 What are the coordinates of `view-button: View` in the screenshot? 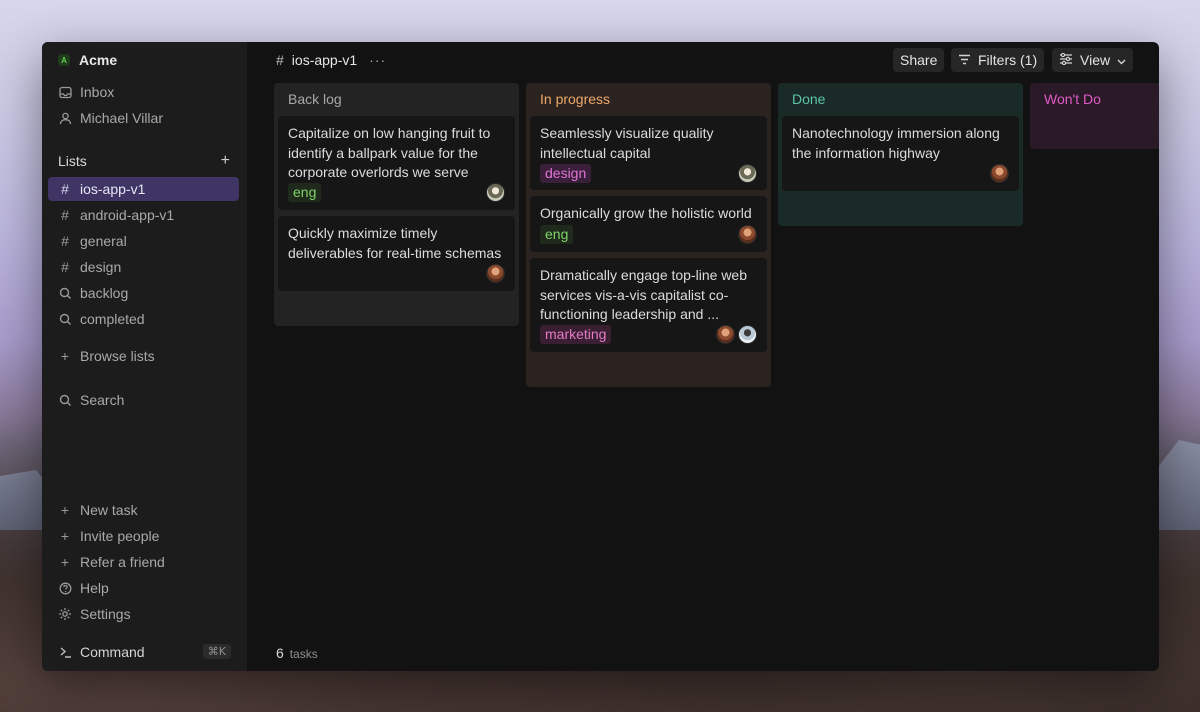 It's located at (1093, 60).